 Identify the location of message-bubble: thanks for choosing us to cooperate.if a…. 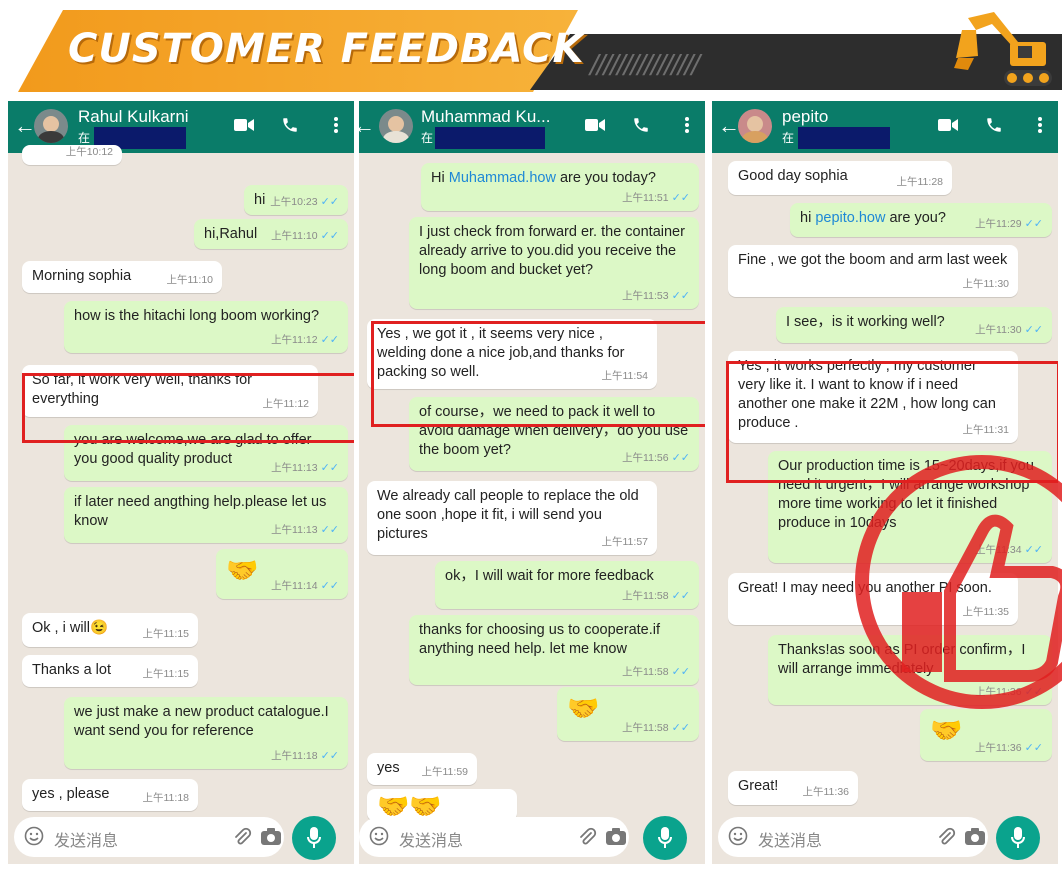
(554, 650).